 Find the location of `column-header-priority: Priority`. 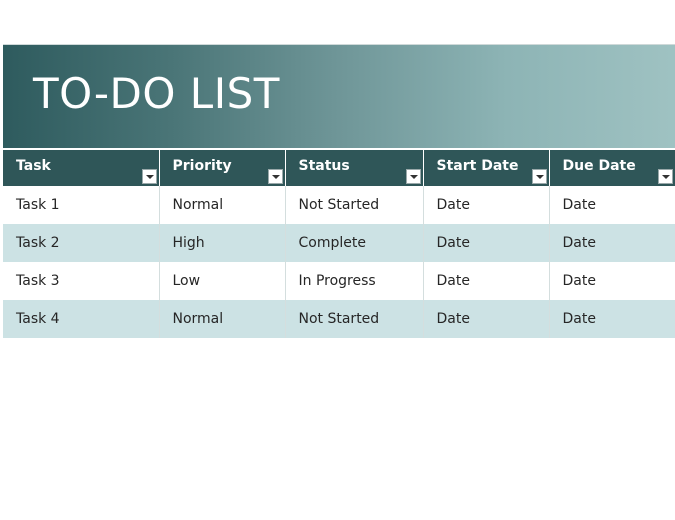

column-header-priority: Priority is located at coordinates (222, 168).